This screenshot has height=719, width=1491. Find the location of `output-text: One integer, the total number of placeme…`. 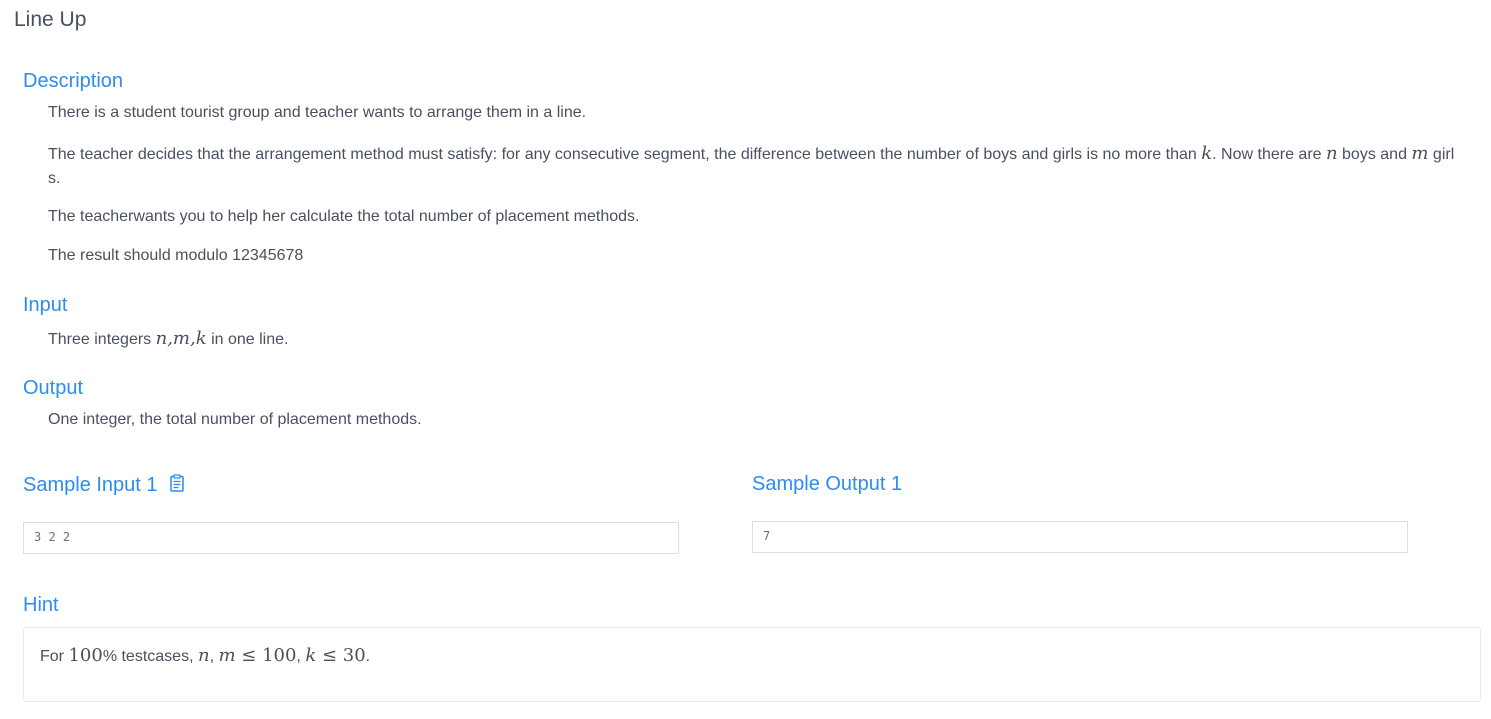

output-text: One integer, the total number of placeme… is located at coordinates (235, 419).